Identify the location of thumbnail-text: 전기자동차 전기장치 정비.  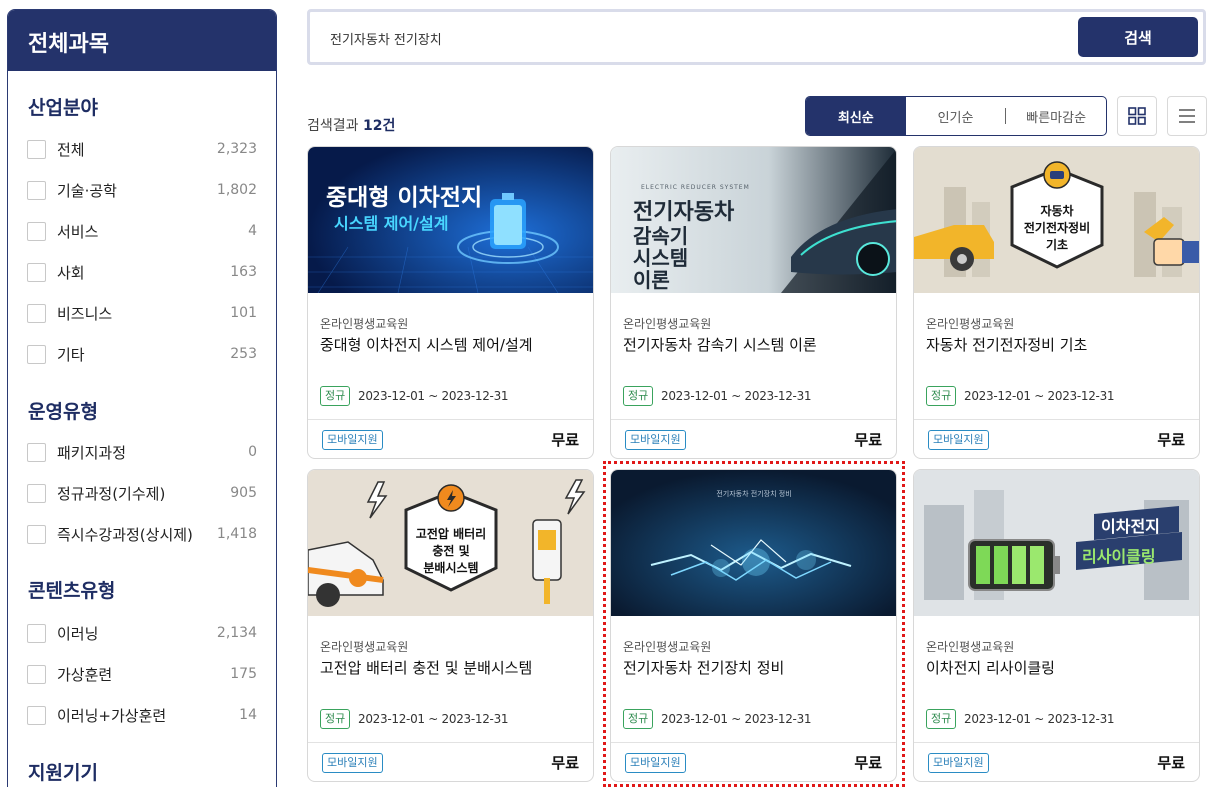
(753, 493).